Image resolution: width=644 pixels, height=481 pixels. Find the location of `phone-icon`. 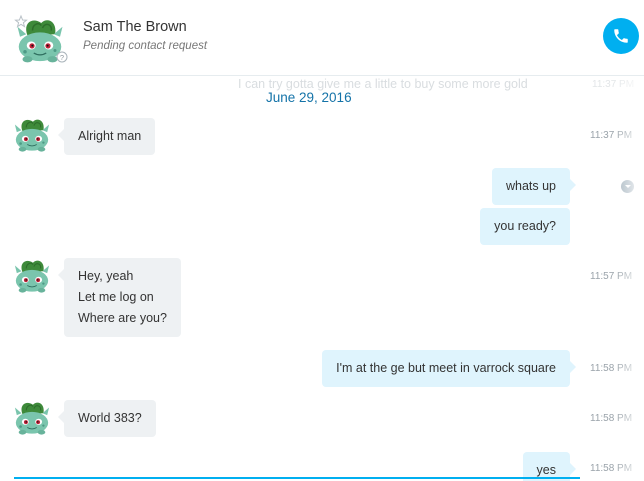

phone-icon is located at coordinates (621, 36).